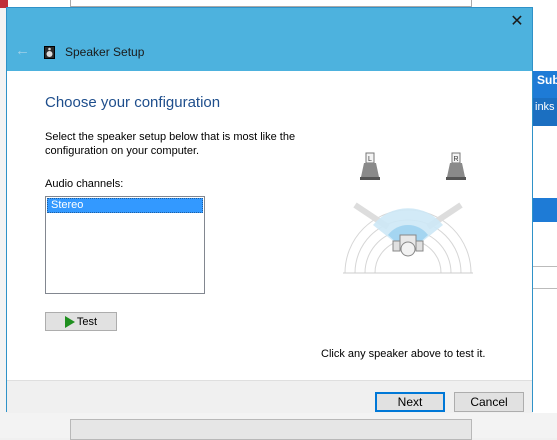 This screenshot has width=557, height=440. I want to click on speaker-diagram: L R, so click(408, 213).